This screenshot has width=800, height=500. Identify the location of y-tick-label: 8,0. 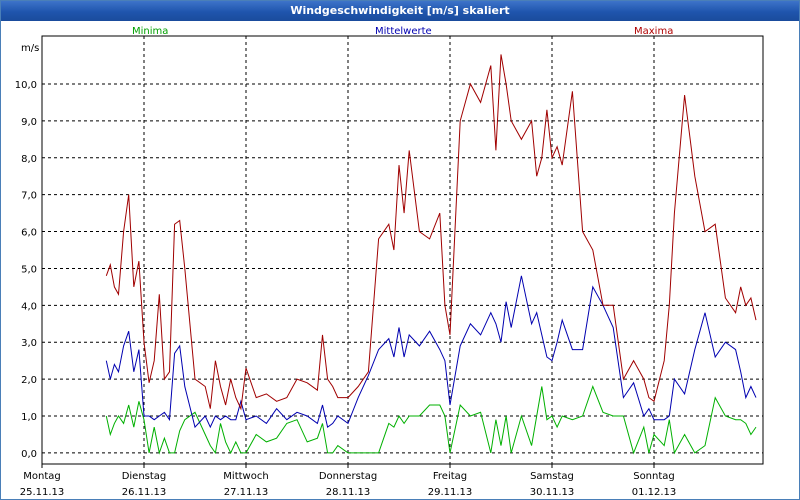
(29, 159).